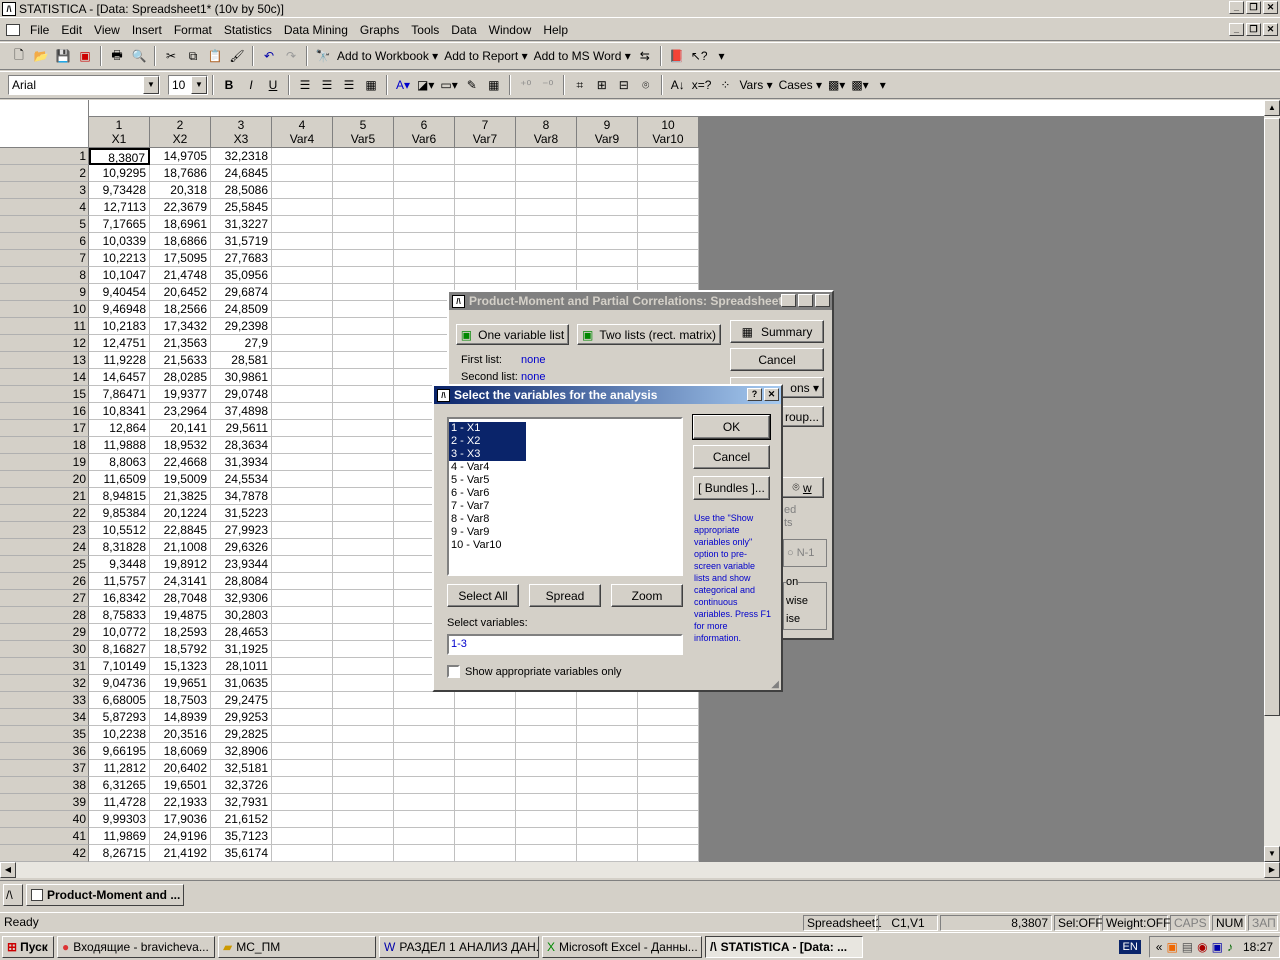  Describe the element at coordinates (1272, 417) in the screenshot. I see `scroll-thumb` at that location.